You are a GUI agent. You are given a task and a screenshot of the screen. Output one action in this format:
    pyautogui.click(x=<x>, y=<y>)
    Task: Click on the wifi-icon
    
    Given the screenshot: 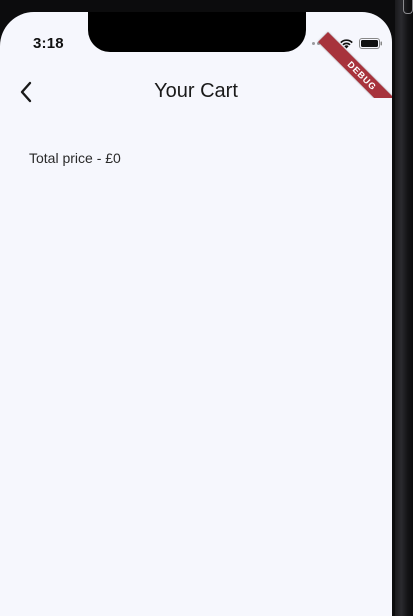 What is the action you would take?
    pyautogui.click(x=346, y=43)
    